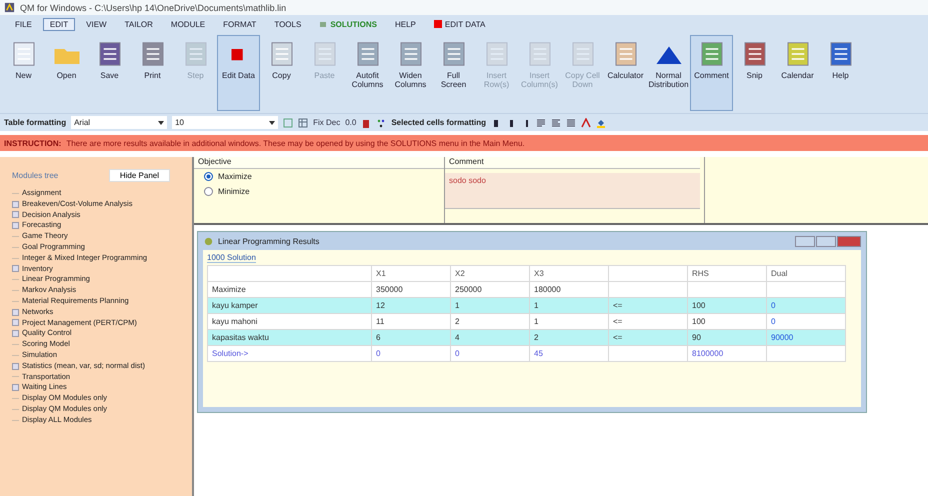 The image size is (928, 496). I want to click on instruction-message: There are more results available in additional windows. These may be opened by using the SOLUTIONS menu in the Main Menu., so click(295, 143).